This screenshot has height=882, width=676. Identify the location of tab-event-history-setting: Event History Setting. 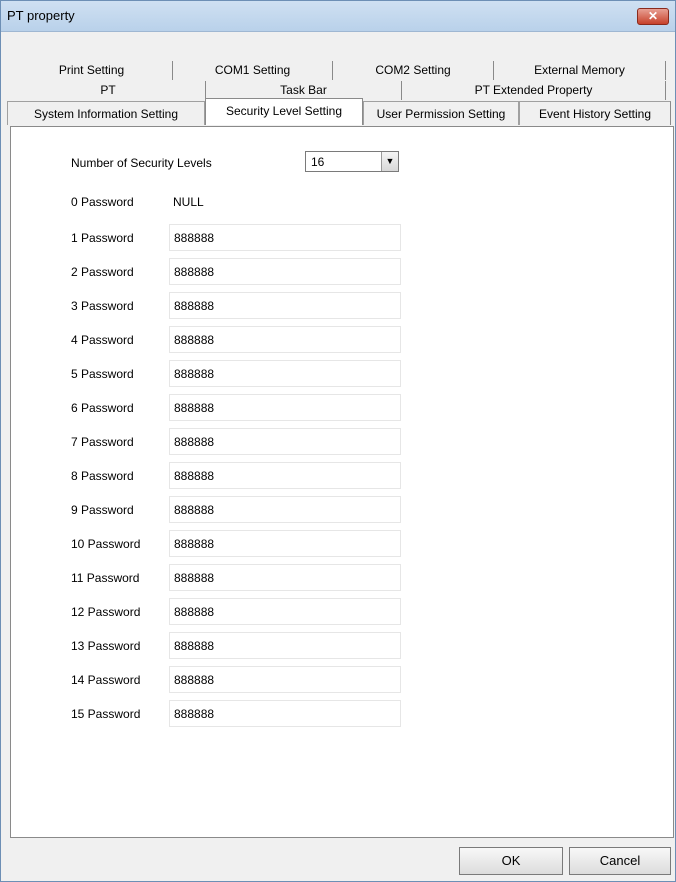
(595, 113).